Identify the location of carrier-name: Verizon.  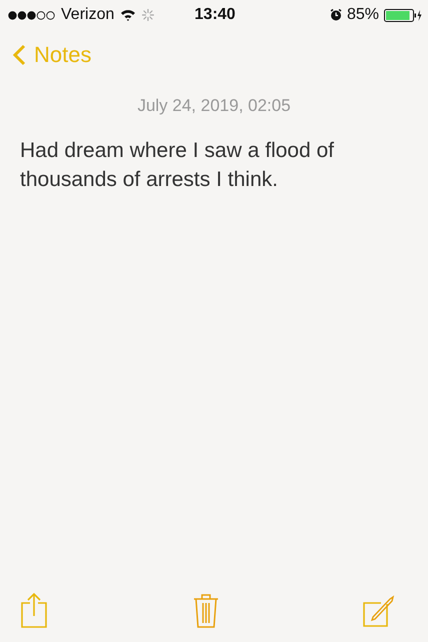
(87, 15).